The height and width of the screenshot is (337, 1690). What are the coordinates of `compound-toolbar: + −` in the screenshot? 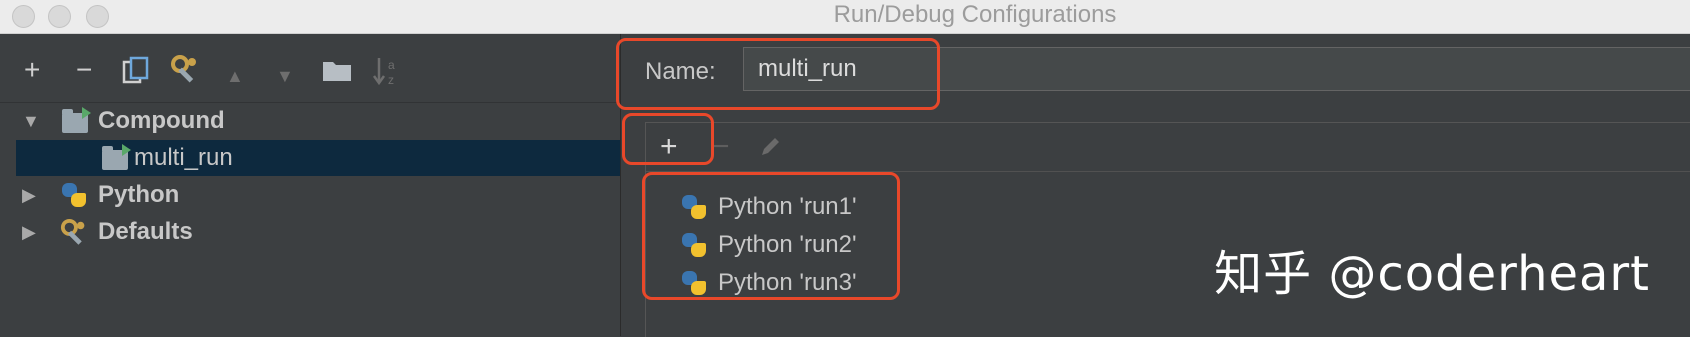 It's located at (1168, 147).